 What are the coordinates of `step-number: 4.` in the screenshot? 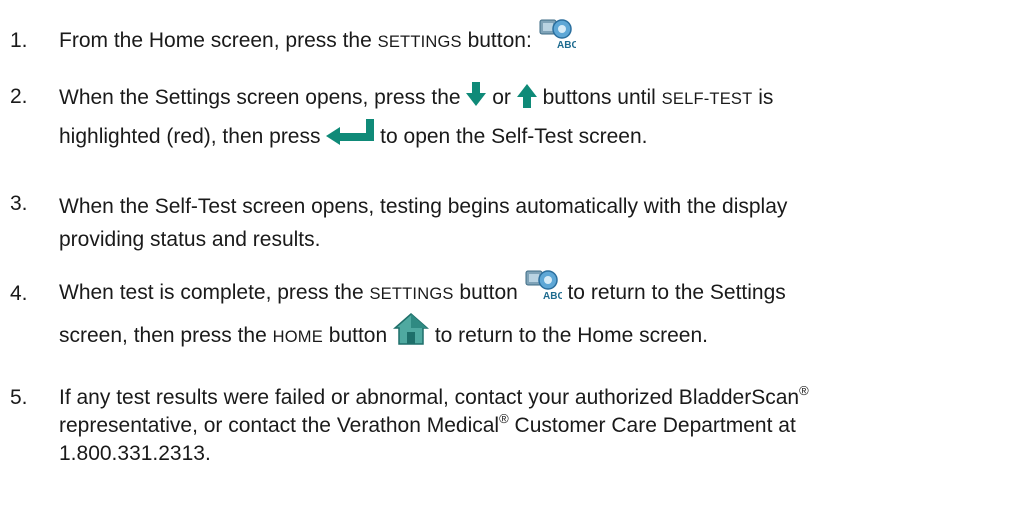 It's located at (19, 293).